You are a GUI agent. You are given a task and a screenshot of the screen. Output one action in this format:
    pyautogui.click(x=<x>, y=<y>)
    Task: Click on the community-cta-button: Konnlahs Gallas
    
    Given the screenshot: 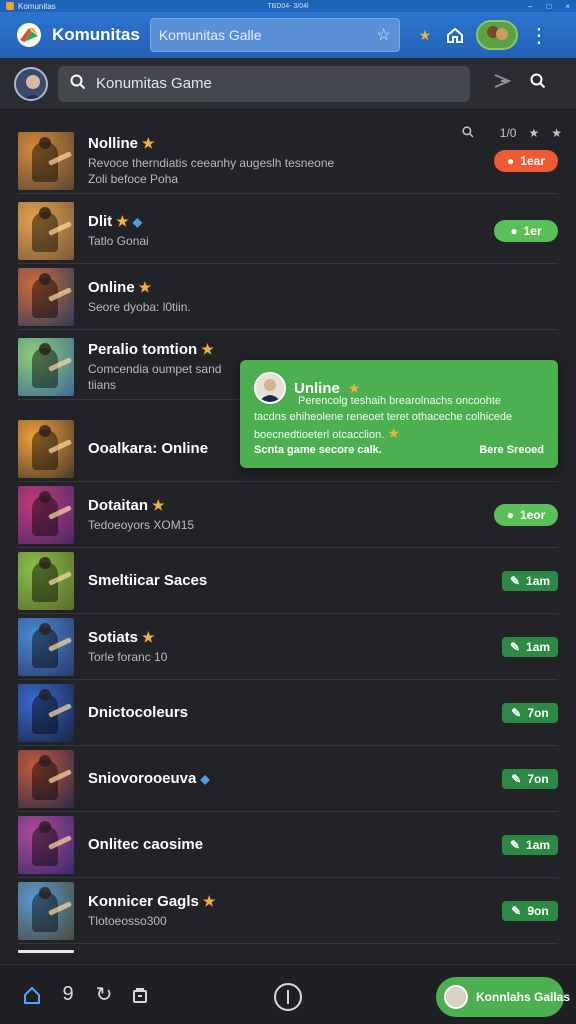 What is the action you would take?
    pyautogui.click(x=503, y=997)
    